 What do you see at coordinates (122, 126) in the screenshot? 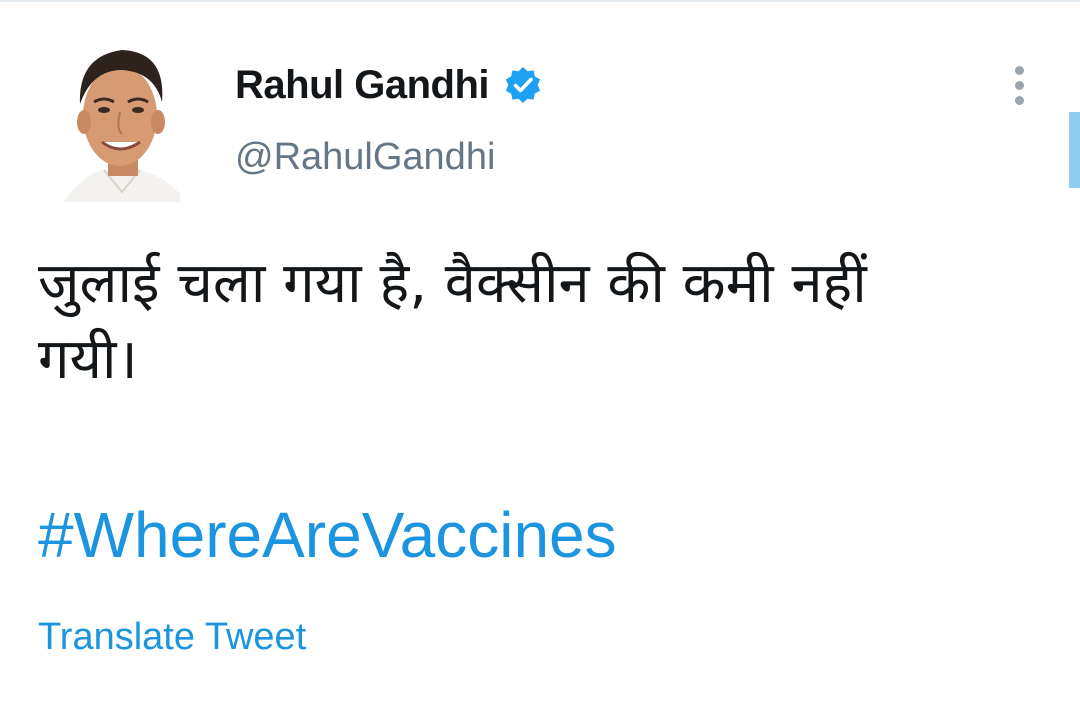
I see `avatar-image` at bounding box center [122, 126].